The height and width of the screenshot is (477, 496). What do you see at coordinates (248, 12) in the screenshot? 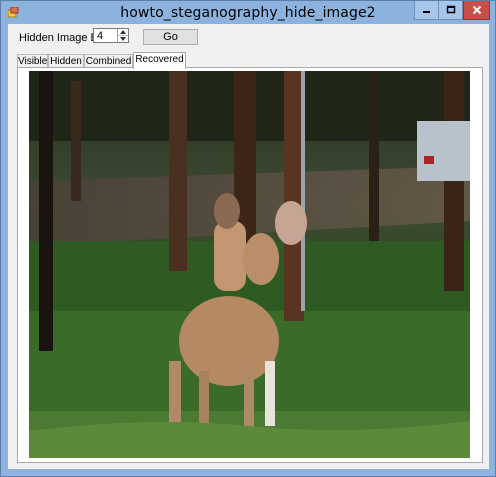
I see `title-bar: howto_steganography_hide_image2` at bounding box center [248, 12].